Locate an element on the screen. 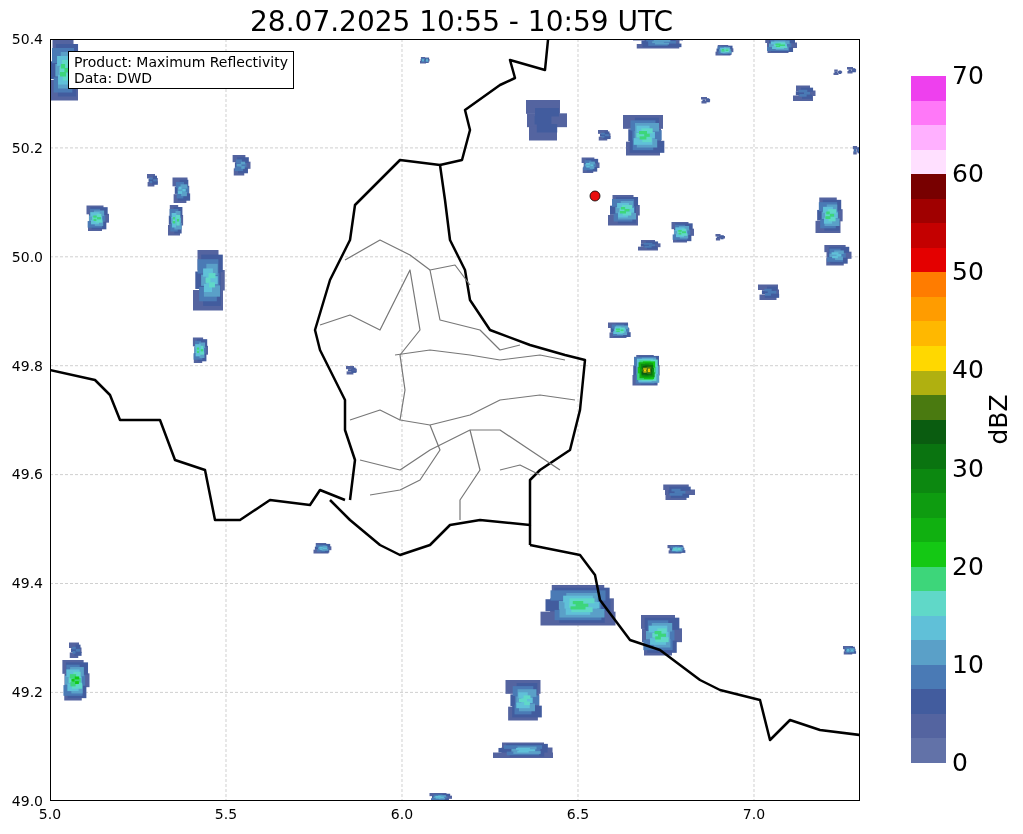  colorbar-tick-label: 70 is located at coordinates (968, 76).